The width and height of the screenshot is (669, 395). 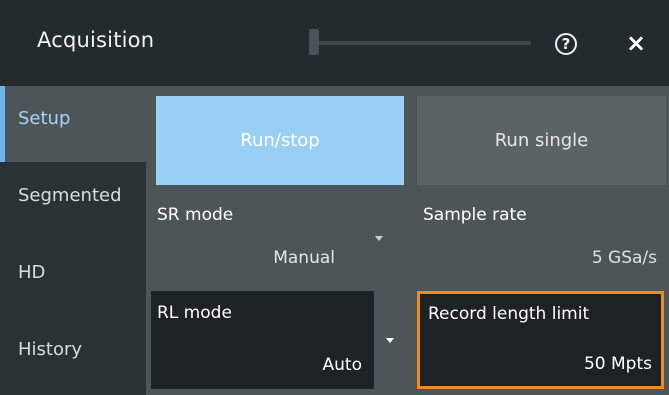 What do you see at coordinates (50, 349) in the screenshot?
I see `sidebar-item-label: History` at bounding box center [50, 349].